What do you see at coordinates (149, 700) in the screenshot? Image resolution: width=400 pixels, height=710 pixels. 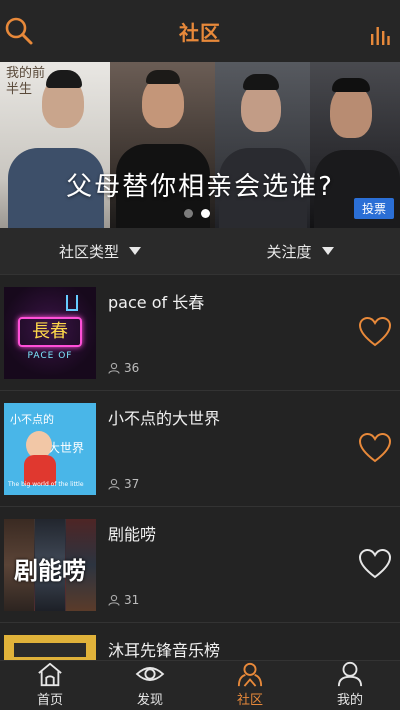 I see `nav-label: 发现` at bounding box center [149, 700].